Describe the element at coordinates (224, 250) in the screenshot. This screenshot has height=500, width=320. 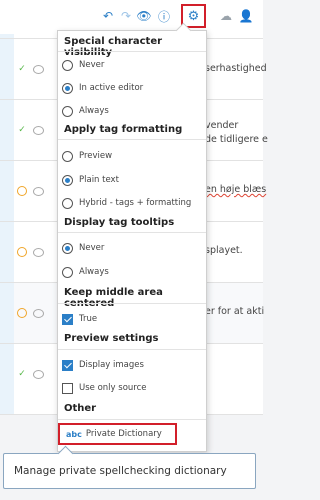
I see `segment-text: splayet.` at that location.